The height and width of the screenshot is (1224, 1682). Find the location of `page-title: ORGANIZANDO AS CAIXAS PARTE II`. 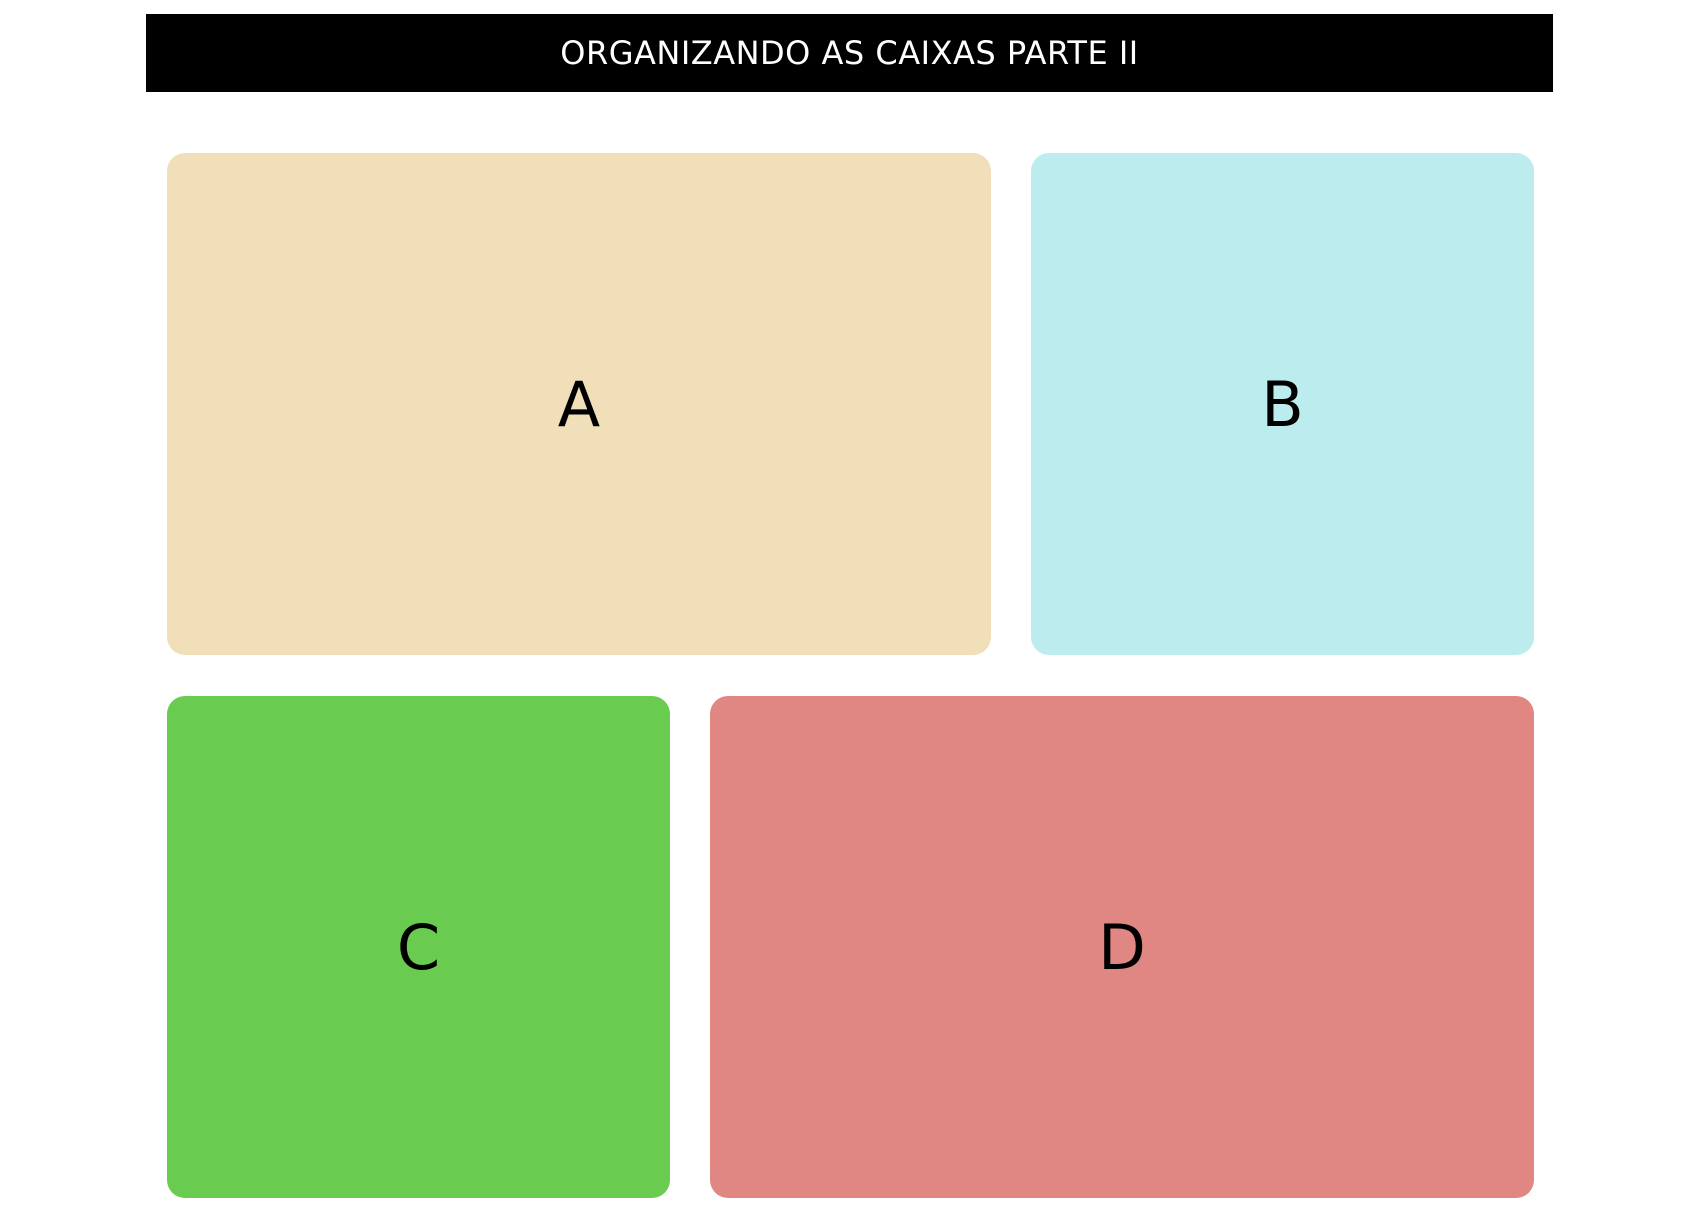

page-title: ORGANIZANDO AS CAIXAS PARTE II is located at coordinates (849, 53).